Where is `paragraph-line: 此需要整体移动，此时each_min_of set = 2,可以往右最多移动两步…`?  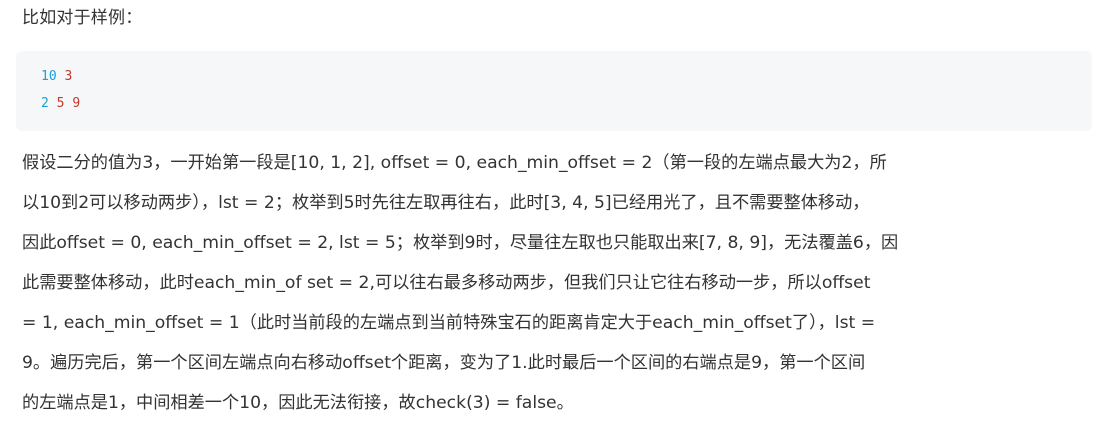
paragraph-line: 此需要整体移动，此时each_min_of set = 2,可以往右最多移动两步… is located at coordinates (446, 283).